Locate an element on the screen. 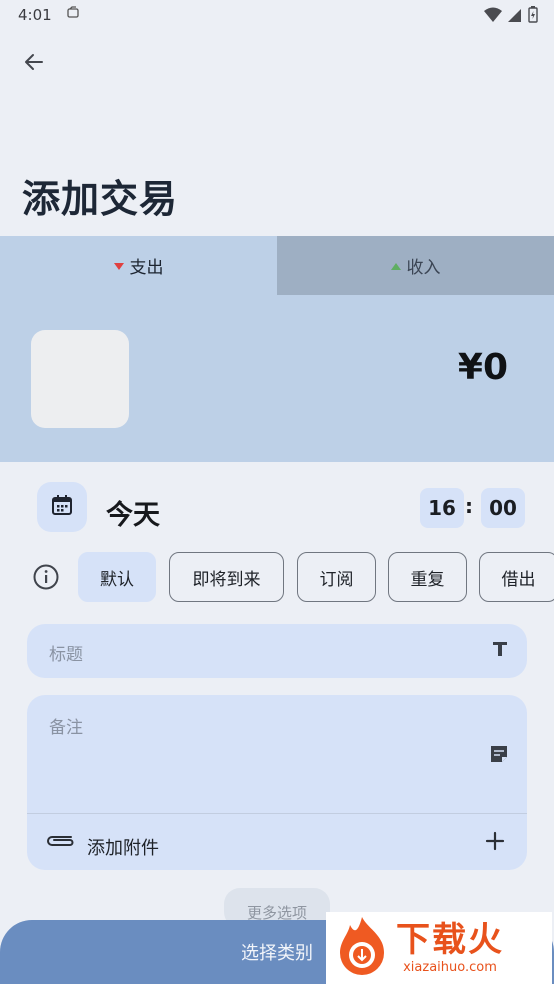 The image size is (554, 984). date-label: 今天 is located at coordinates (133, 512).